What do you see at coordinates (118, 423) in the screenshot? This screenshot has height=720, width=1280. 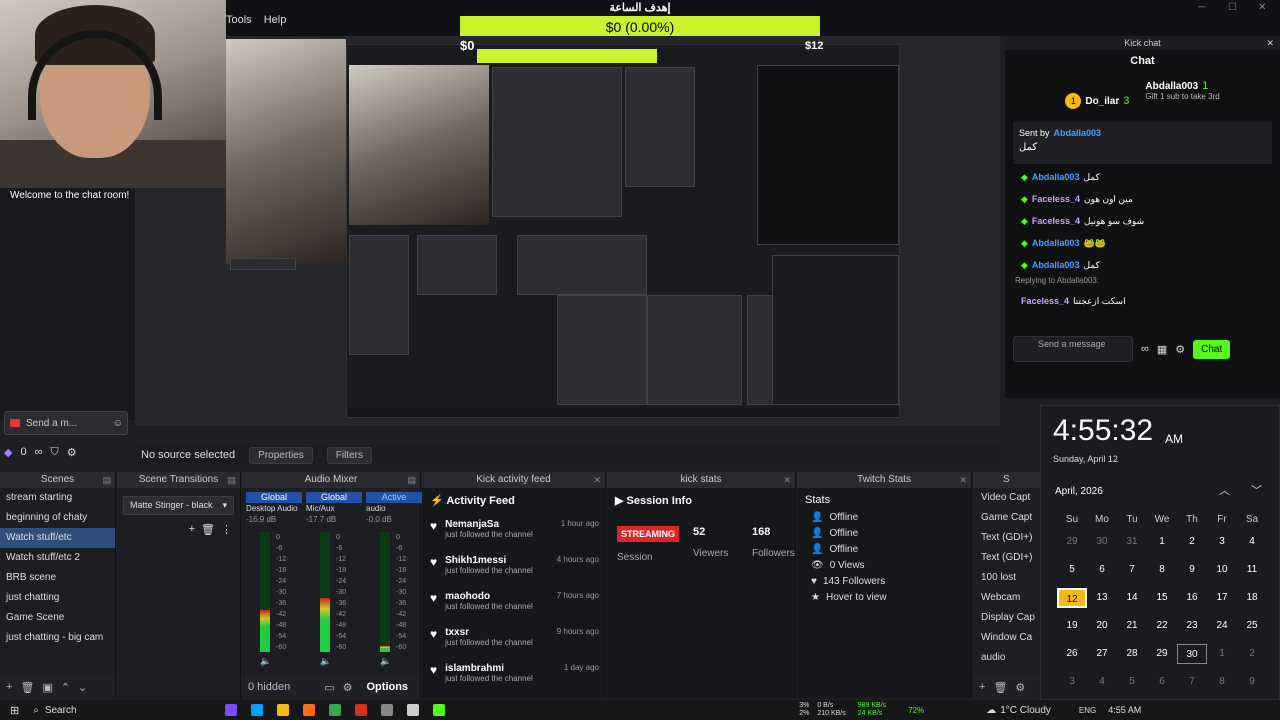 I see `emoji-icon: ☺` at bounding box center [118, 423].